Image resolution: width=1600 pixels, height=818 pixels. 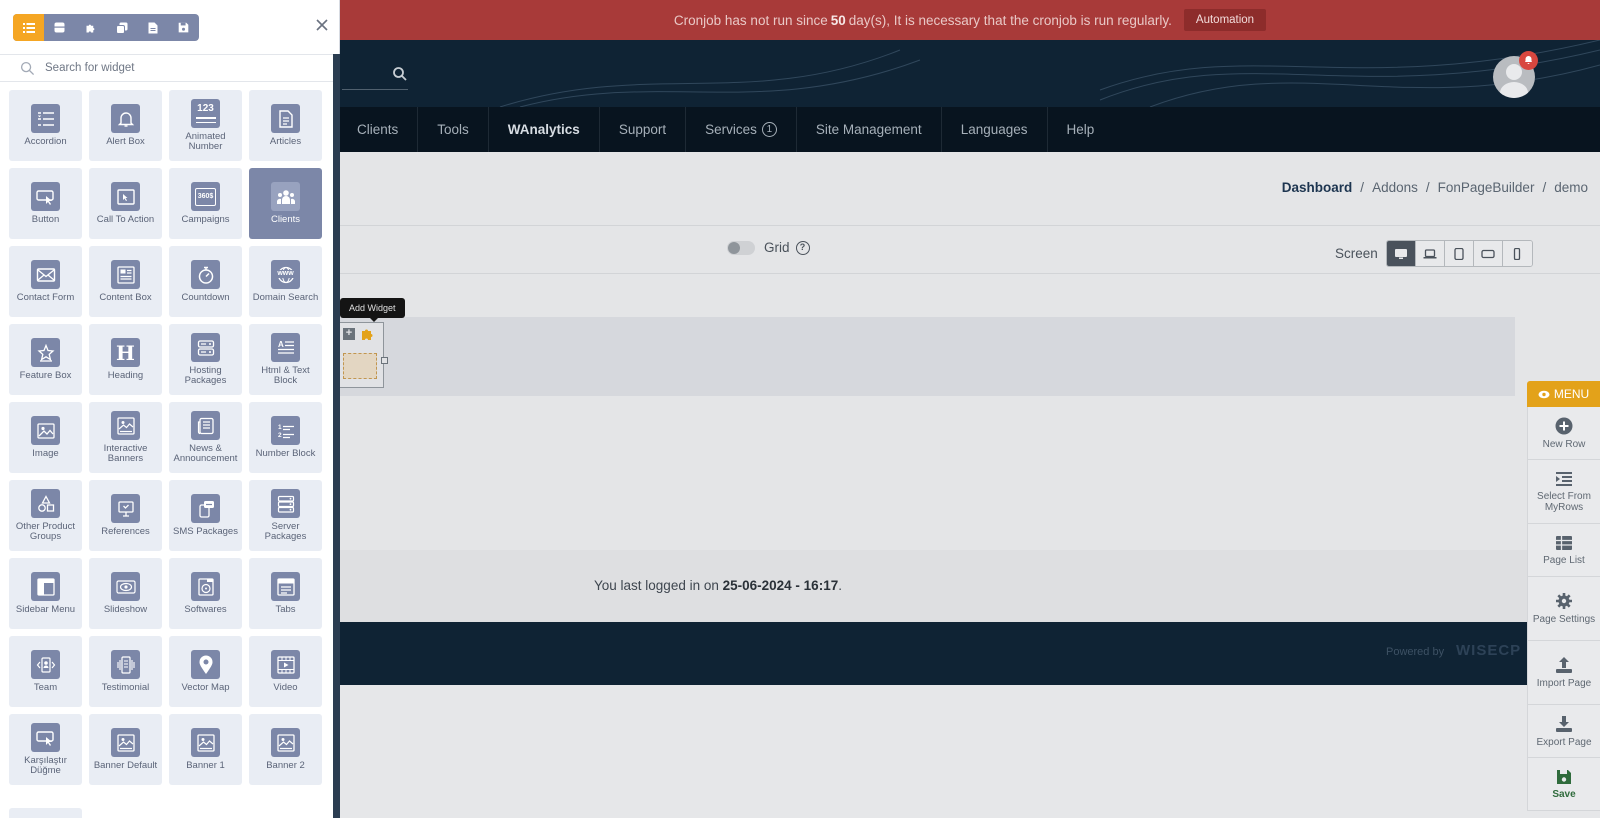 What do you see at coordinates (205, 749) in the screenshot?
I see `widget-banner-1: Banner 1` at bounding box center [205, 749].